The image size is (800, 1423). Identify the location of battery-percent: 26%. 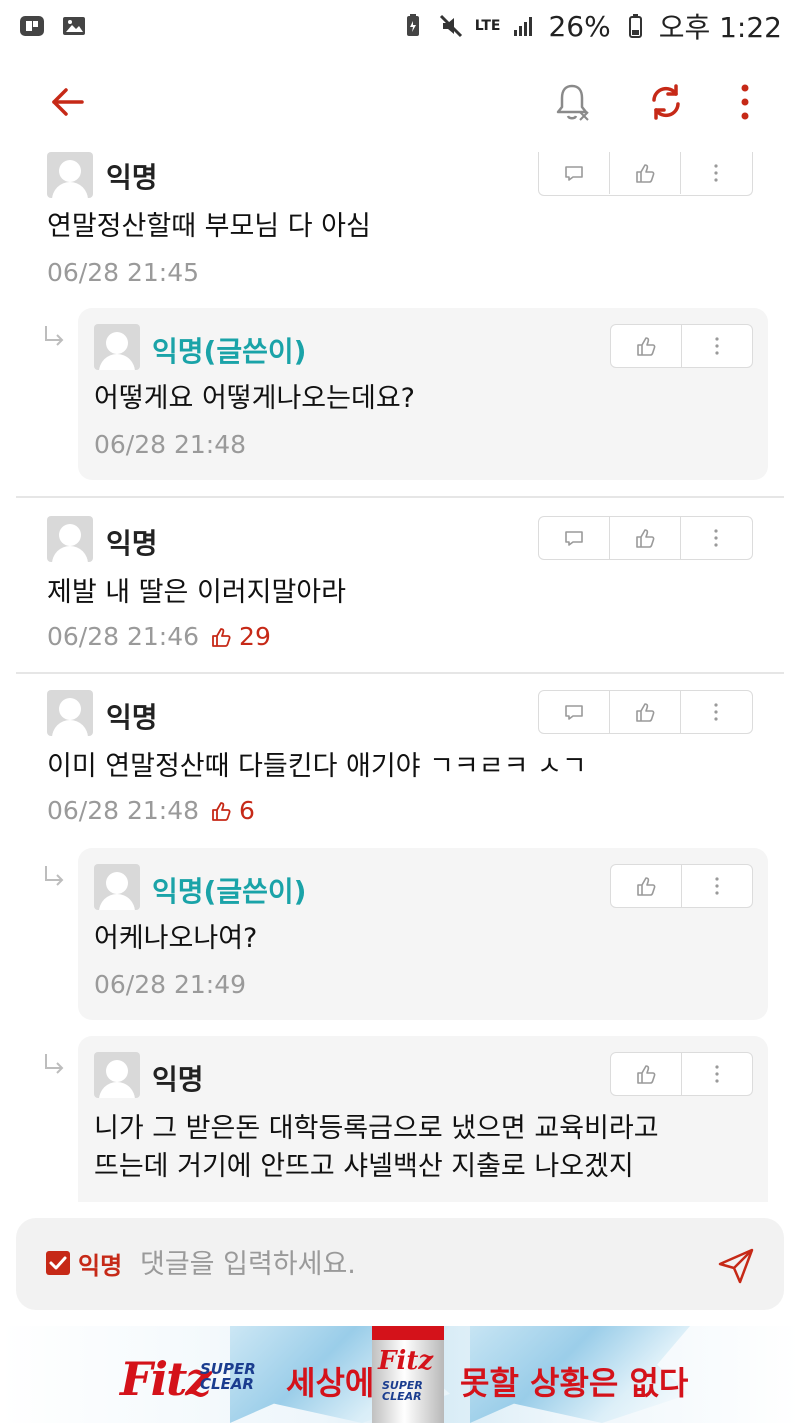
(579, 26).